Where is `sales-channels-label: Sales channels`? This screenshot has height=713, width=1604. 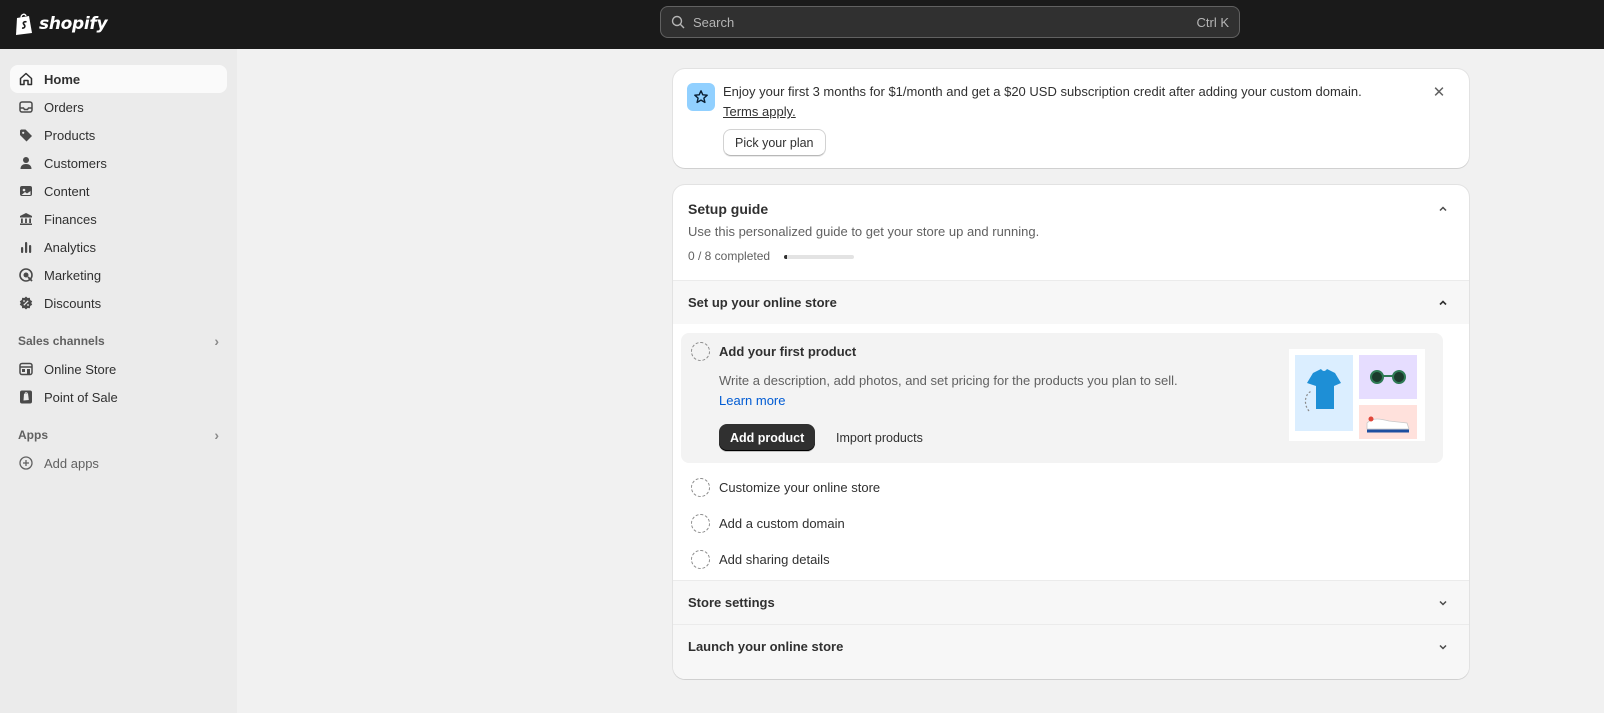 sales-channels-label: Sales channels is located at coordinates (61, 341).